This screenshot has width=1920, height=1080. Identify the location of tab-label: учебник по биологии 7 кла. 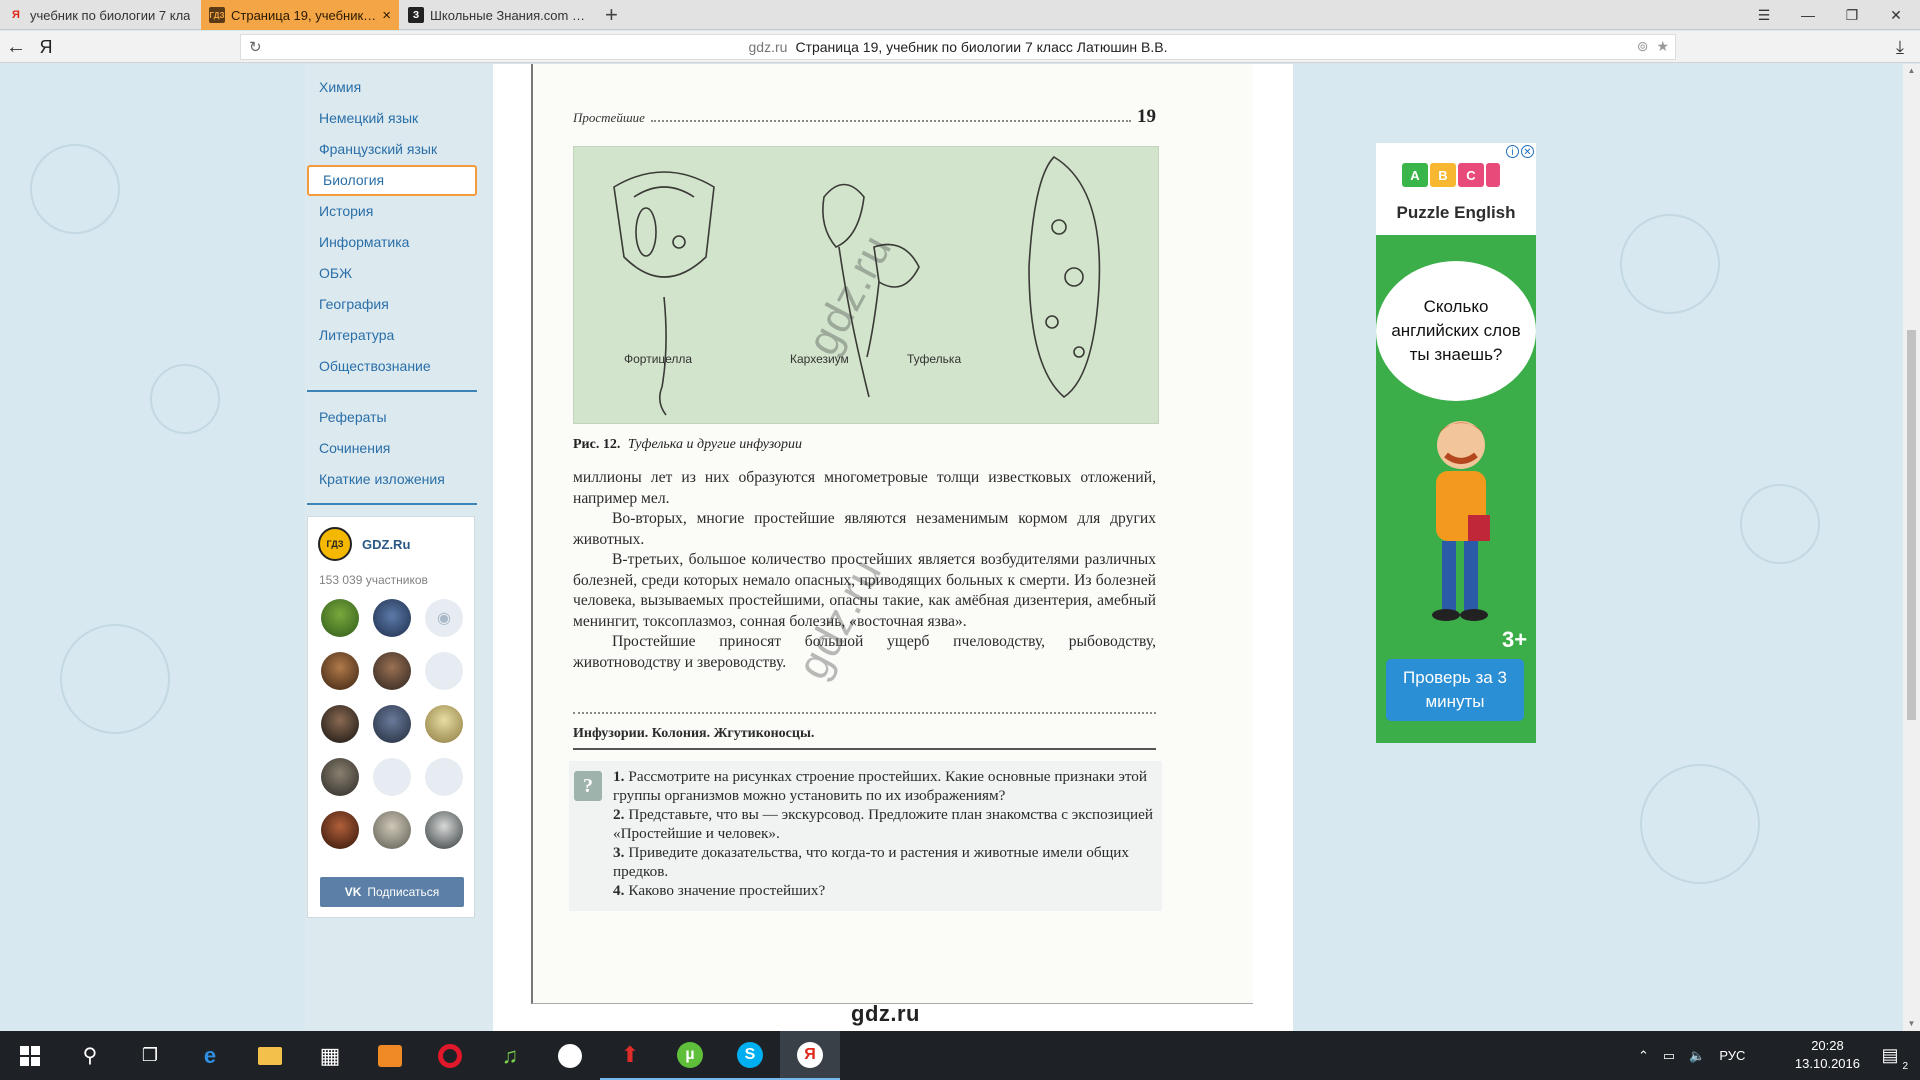
(110, 15).